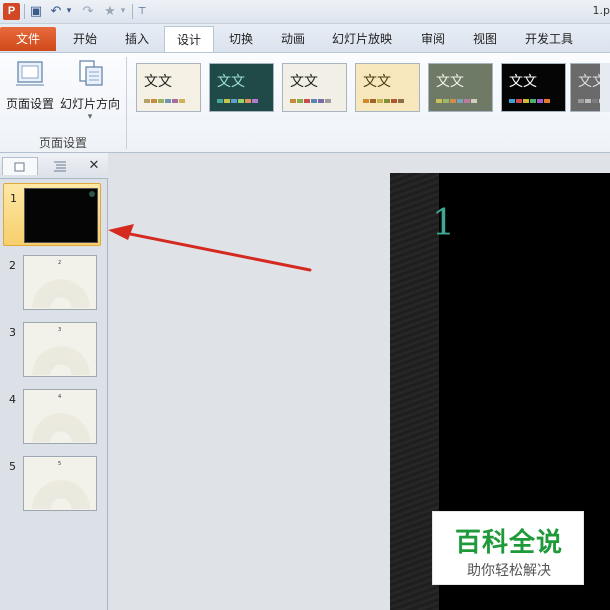  I want to click on watermark-logo: 百科全说 助你轻松解决, so click(508, 548).